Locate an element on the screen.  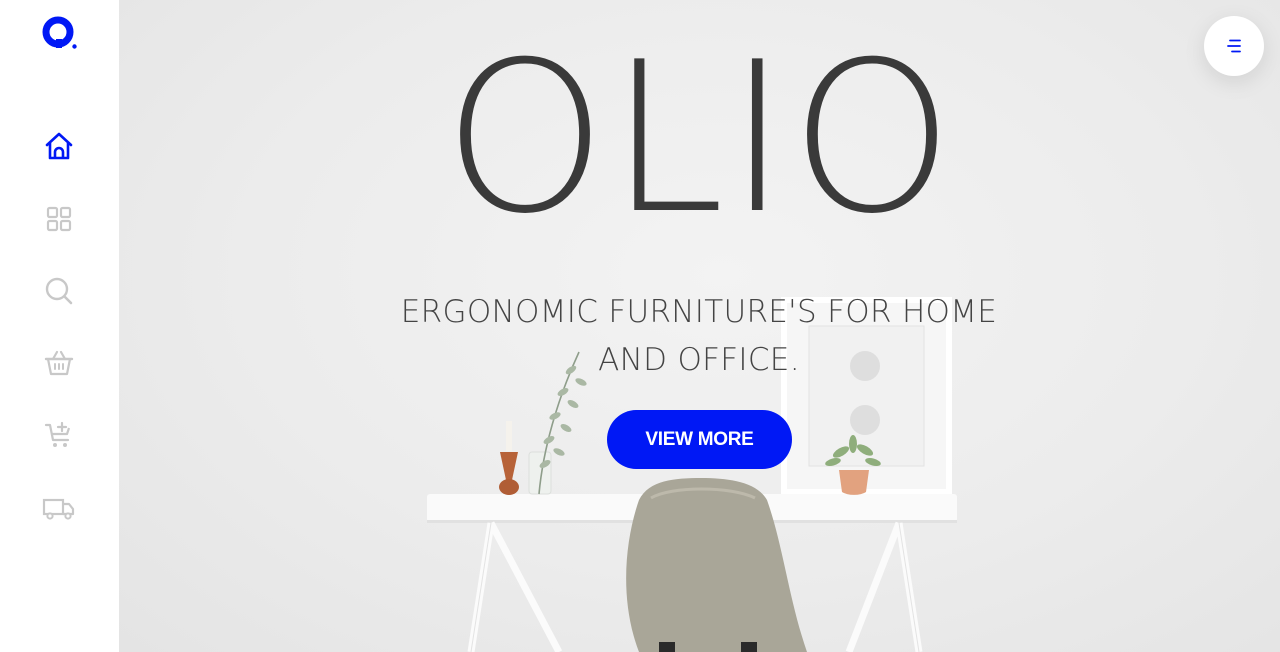
basket-icon is located at coordinates (59, 363).